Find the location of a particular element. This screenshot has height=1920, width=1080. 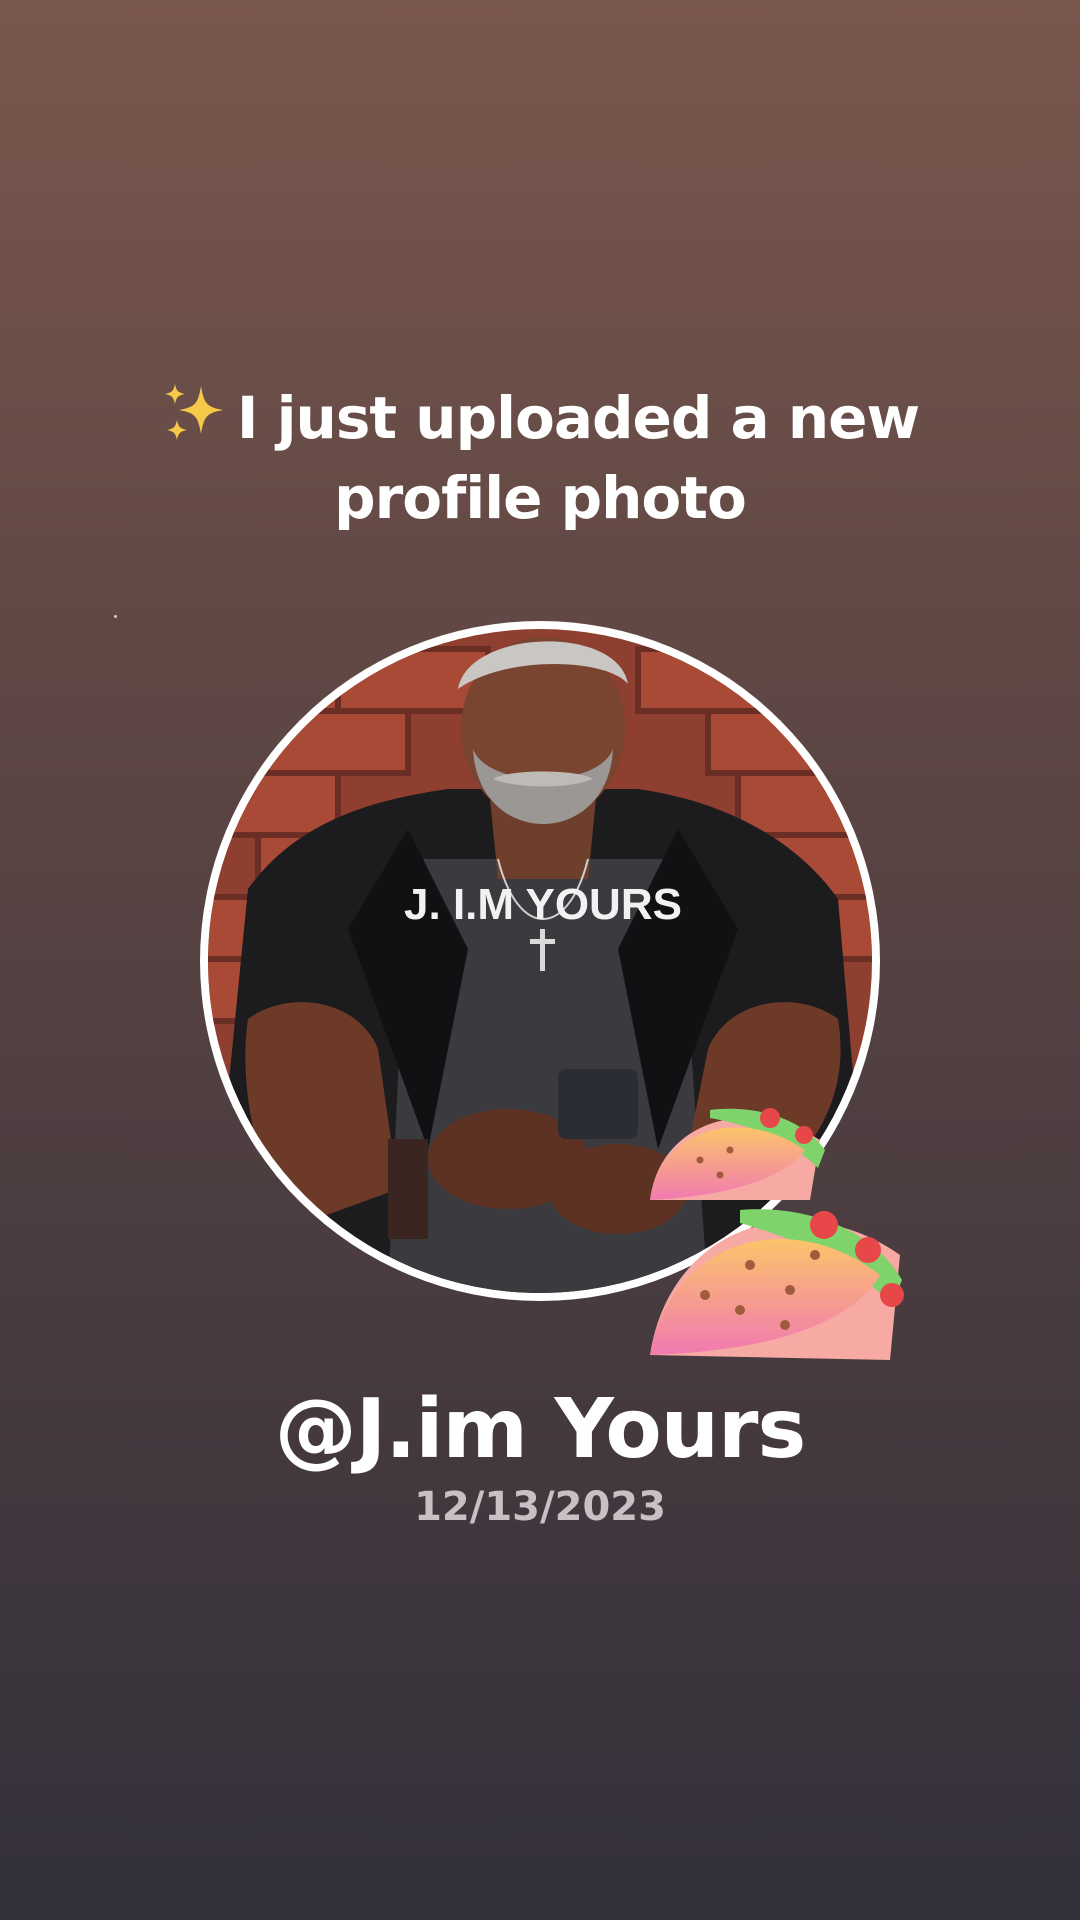

sparkles-icon is located at coordinates (193, 413).